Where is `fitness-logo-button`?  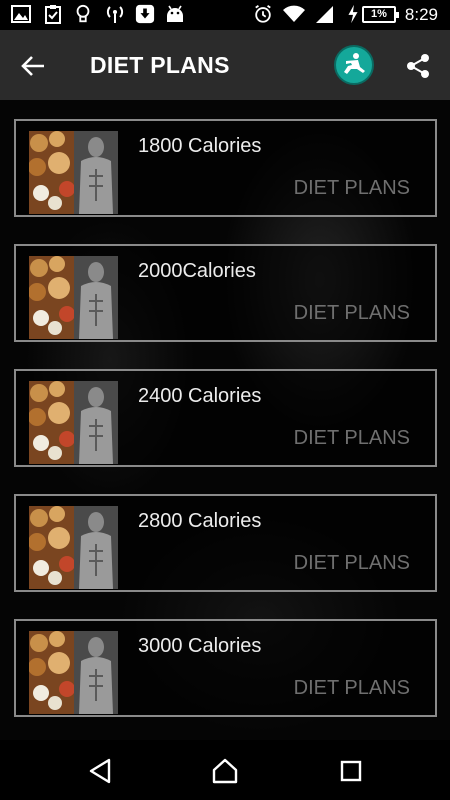
fitness-logo-button is located at coordinates (354, 65).